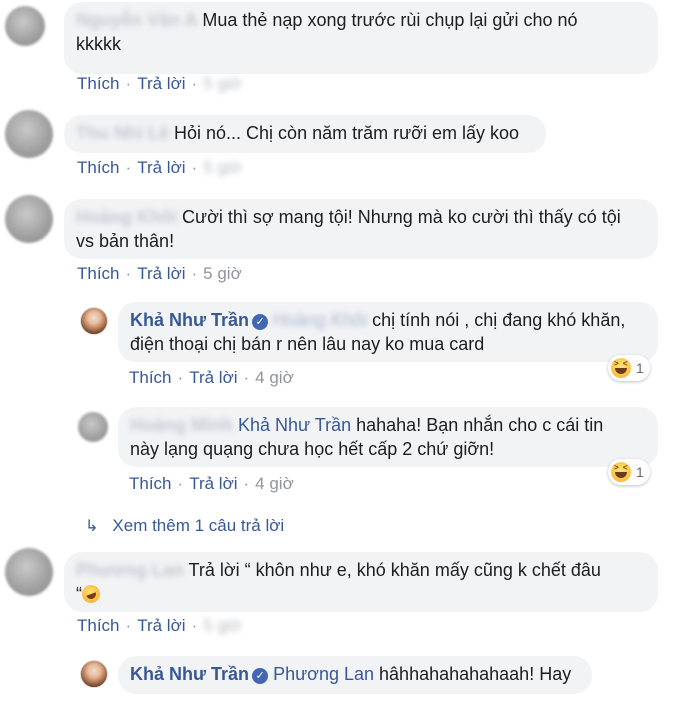 The image size is (700, 701). I want to click on reply-author: Hoàng Minh, so click(181, 425).